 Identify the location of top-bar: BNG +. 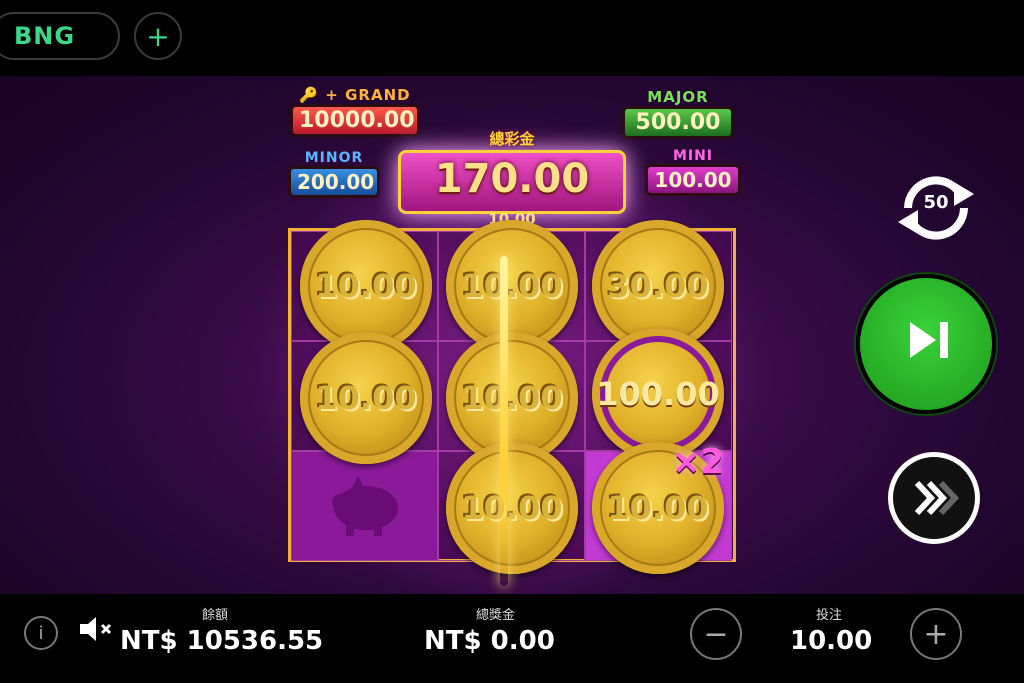
(512, 38).